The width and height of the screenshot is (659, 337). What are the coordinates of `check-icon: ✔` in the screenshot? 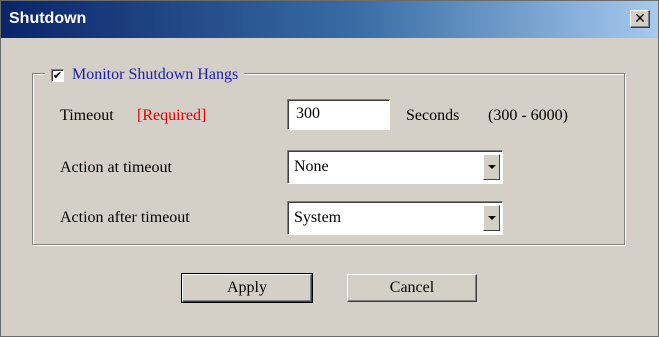 It's located at (57, 75).